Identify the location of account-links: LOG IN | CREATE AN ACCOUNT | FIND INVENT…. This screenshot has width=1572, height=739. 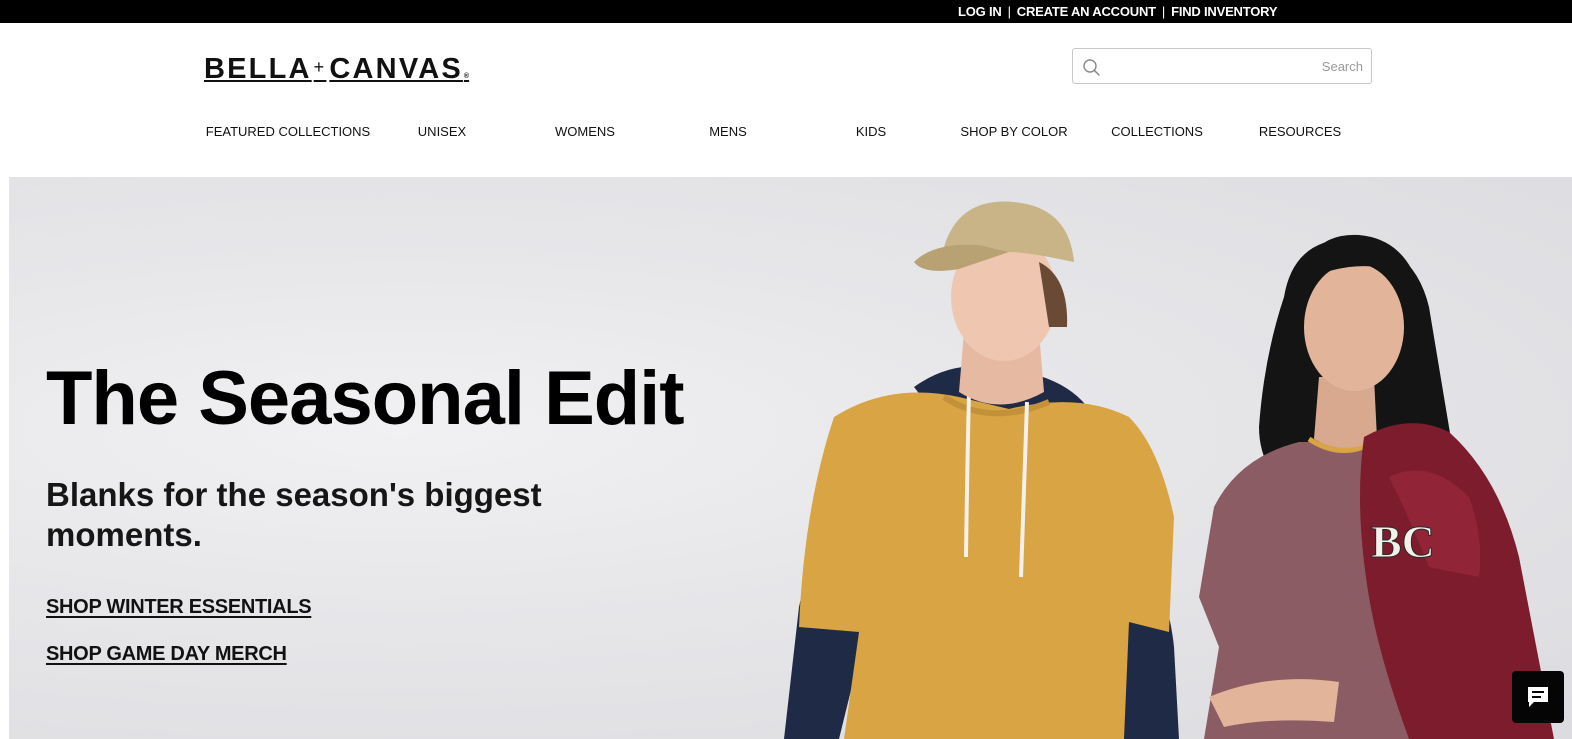
(1118, 11).